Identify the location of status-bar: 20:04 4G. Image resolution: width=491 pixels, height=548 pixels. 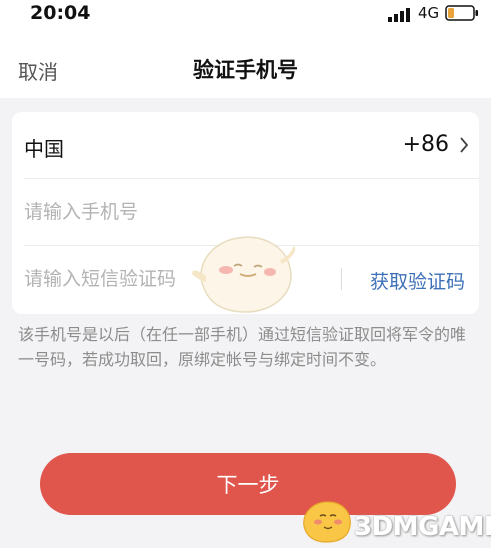
(245, 14).